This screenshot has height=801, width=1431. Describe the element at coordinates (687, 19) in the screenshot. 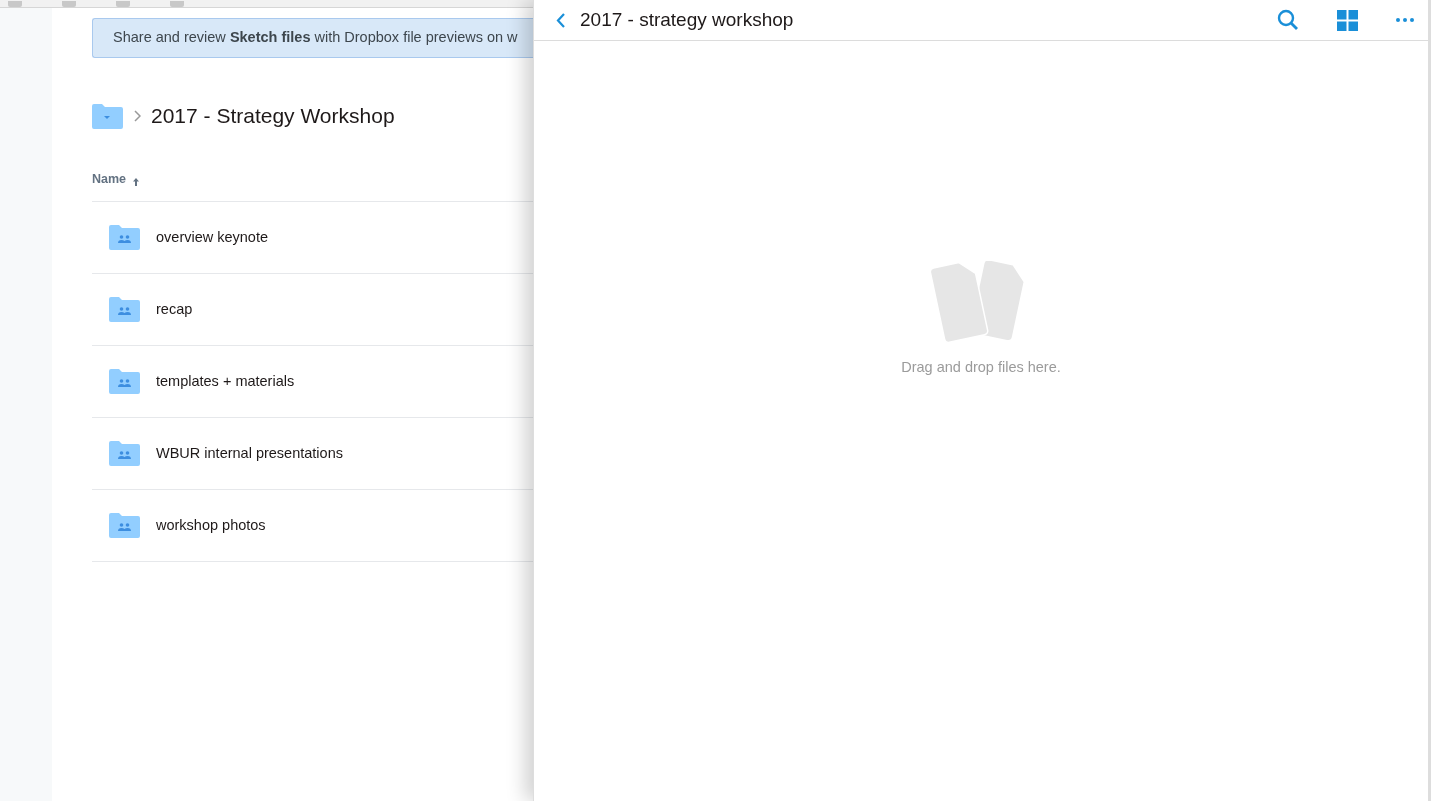

I see `panel-title: 2017 - strategy workshop` at that location.